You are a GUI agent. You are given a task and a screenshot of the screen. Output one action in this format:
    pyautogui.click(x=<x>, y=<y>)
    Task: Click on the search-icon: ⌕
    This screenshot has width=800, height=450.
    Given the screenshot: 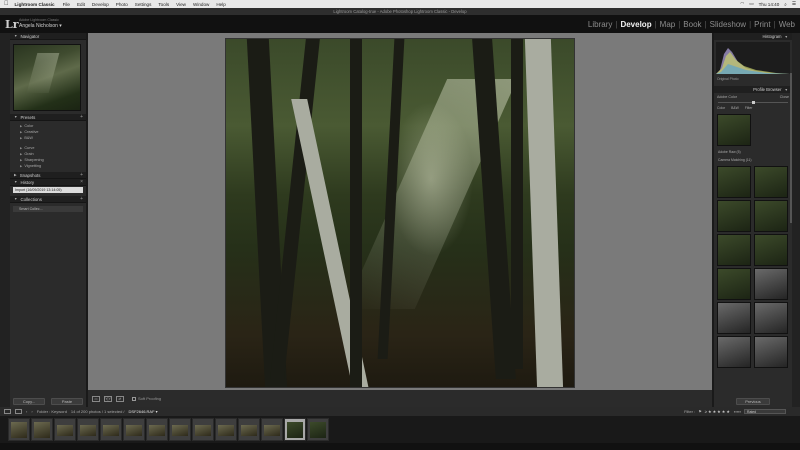 What is the action you would take?
    pyautogui.click(x=785, y=4)
    